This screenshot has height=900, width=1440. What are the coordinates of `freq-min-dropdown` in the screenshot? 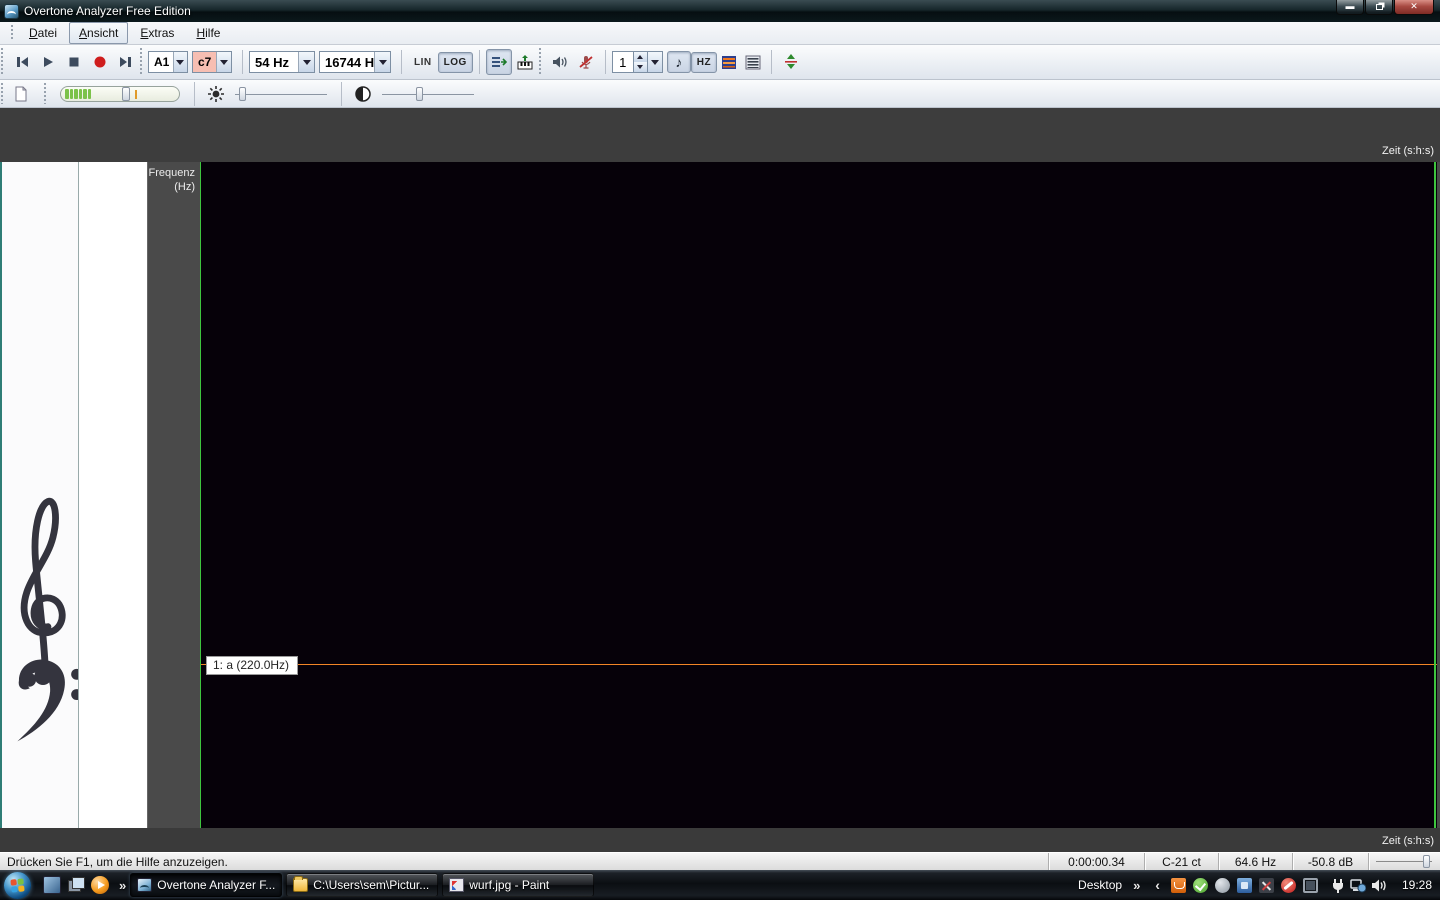 It's located at (306, 62).